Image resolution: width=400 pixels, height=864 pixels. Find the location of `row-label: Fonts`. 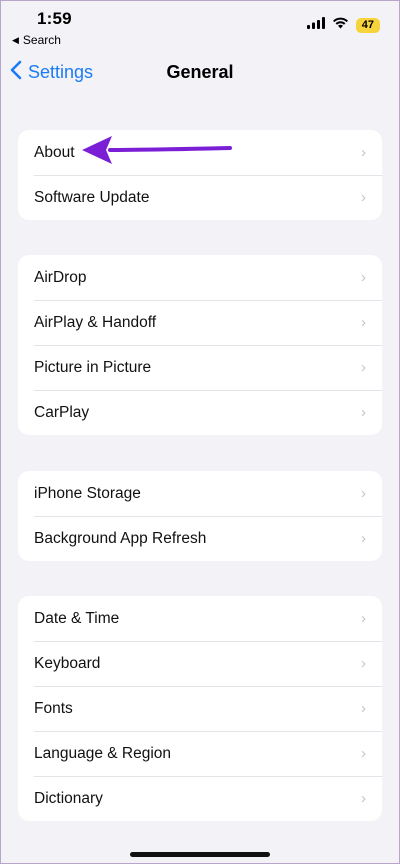

row-label: Fonts is located at coordinates (53, 708).